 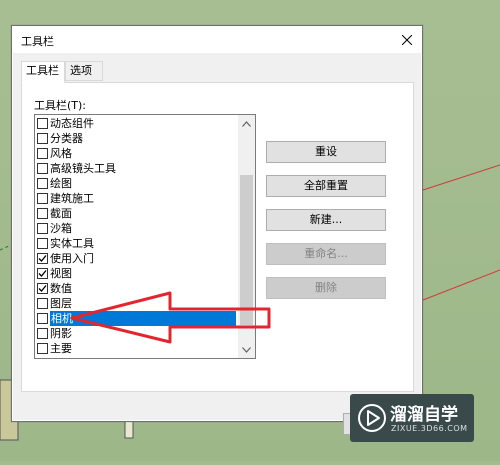 I want to click on toolbars-list-label: 工具栏(T):, so click(x=60, y=105).